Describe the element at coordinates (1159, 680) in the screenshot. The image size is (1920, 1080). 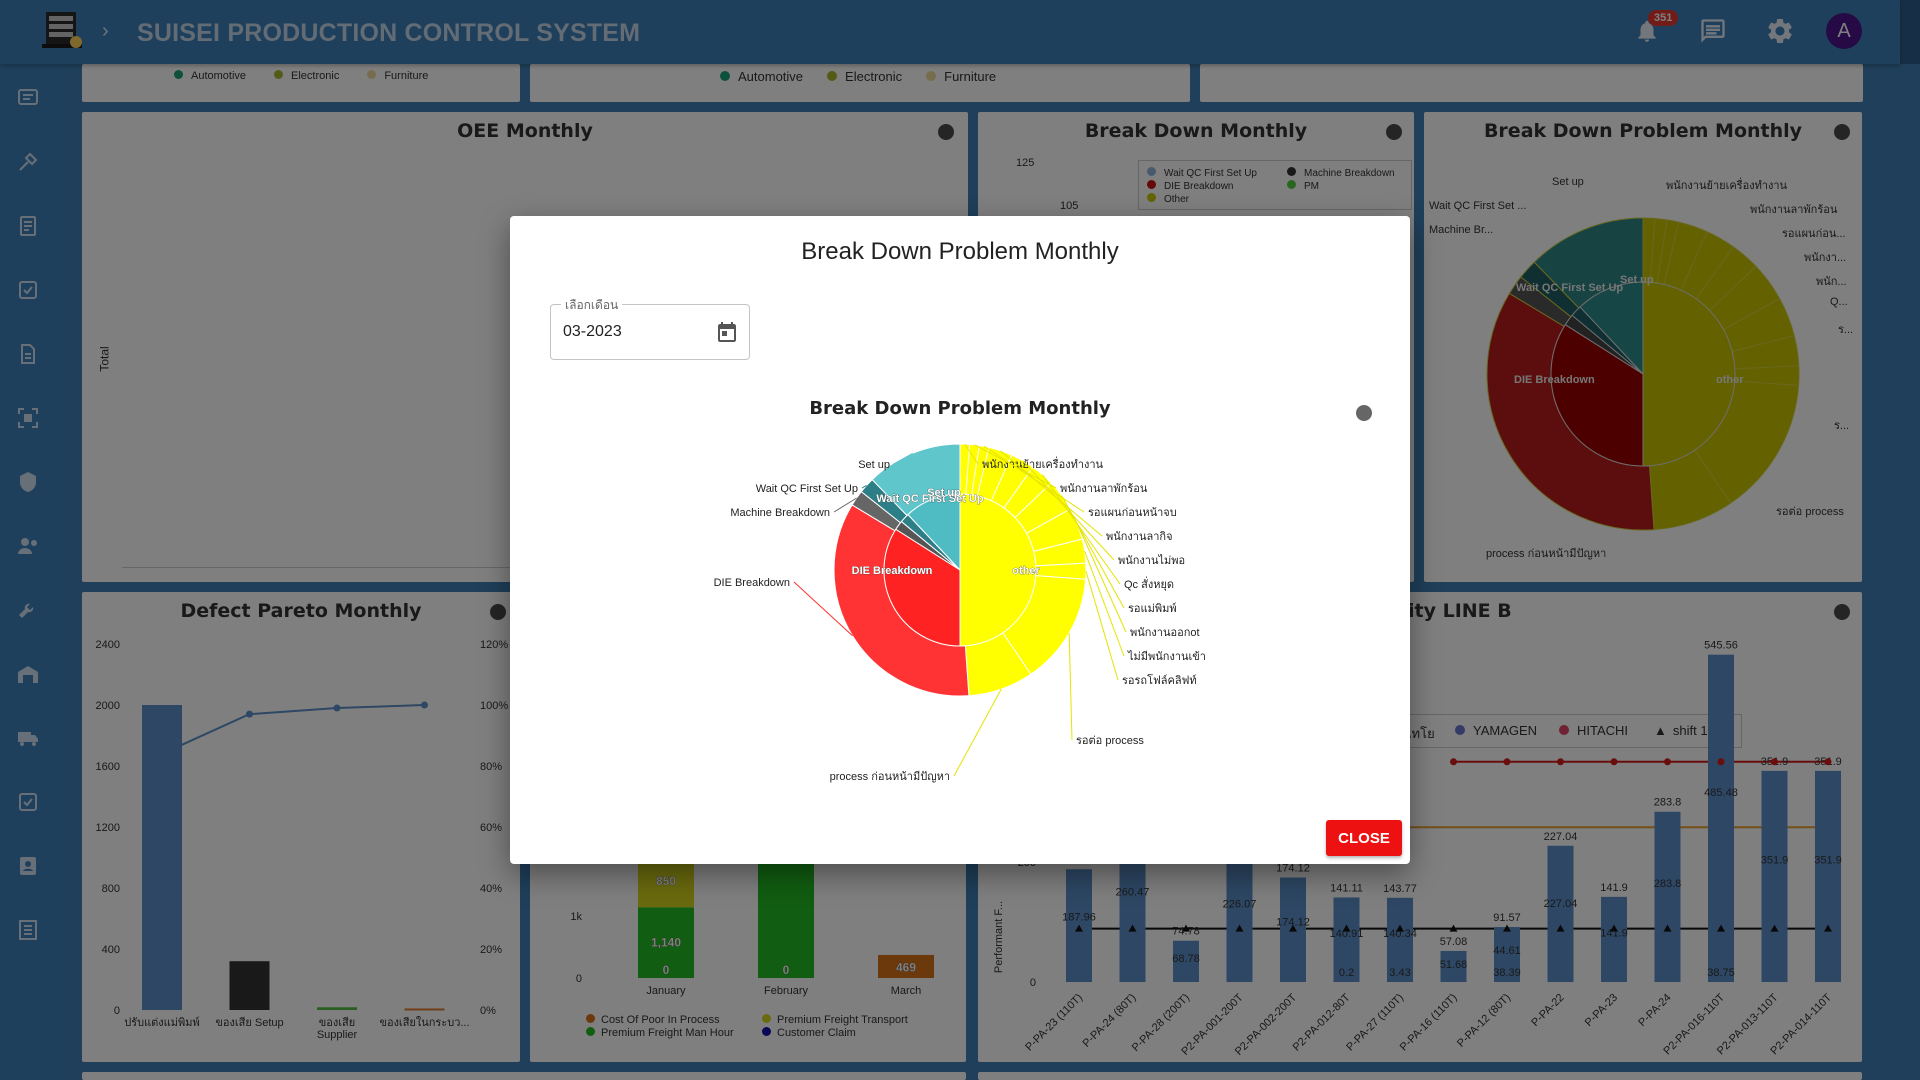
I see `pie-outer-label: รอรถโฟล์คลิฟท์` at that location.